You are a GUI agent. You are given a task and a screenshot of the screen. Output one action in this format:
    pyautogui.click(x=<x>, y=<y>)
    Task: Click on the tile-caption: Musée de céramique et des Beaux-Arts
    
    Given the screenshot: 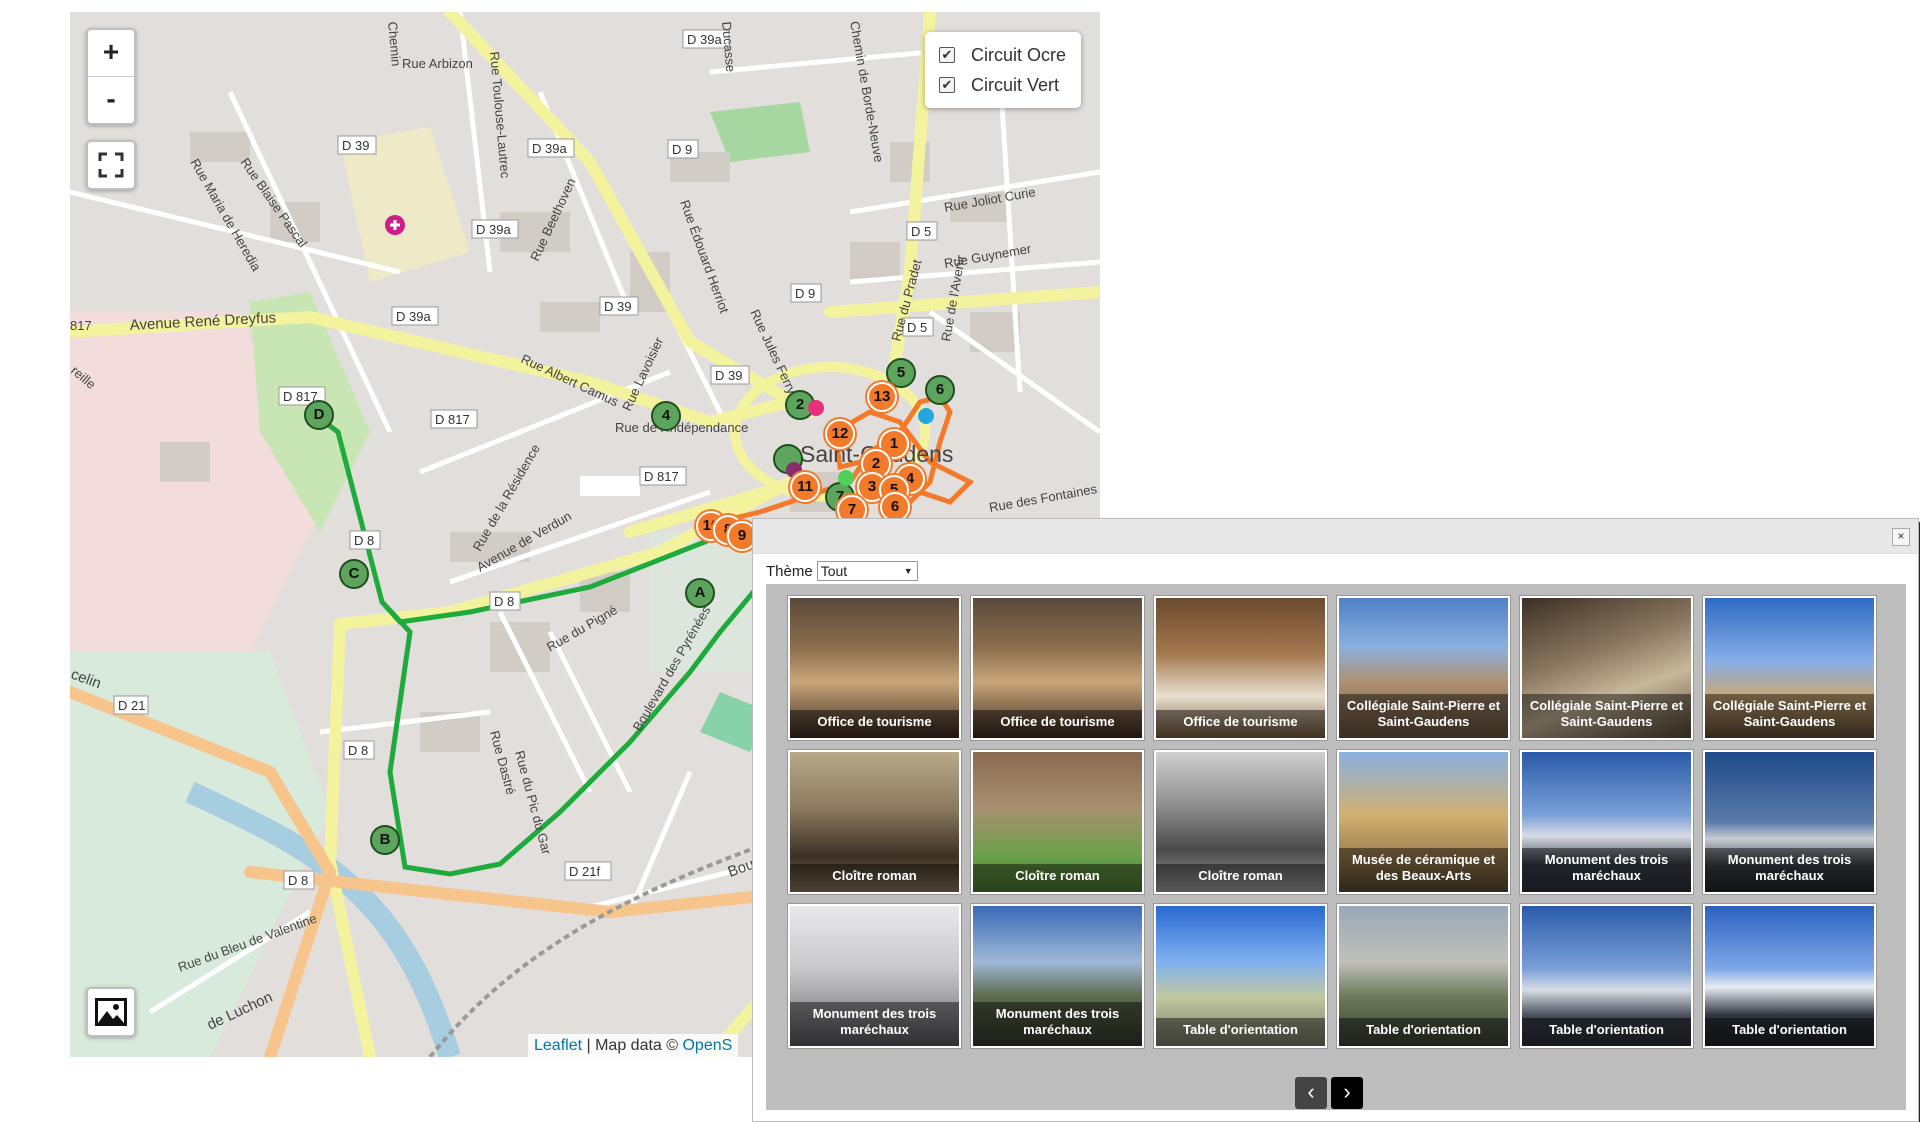 What is the action you would take?
    pyautogui.click(x=1423, y=870)
    